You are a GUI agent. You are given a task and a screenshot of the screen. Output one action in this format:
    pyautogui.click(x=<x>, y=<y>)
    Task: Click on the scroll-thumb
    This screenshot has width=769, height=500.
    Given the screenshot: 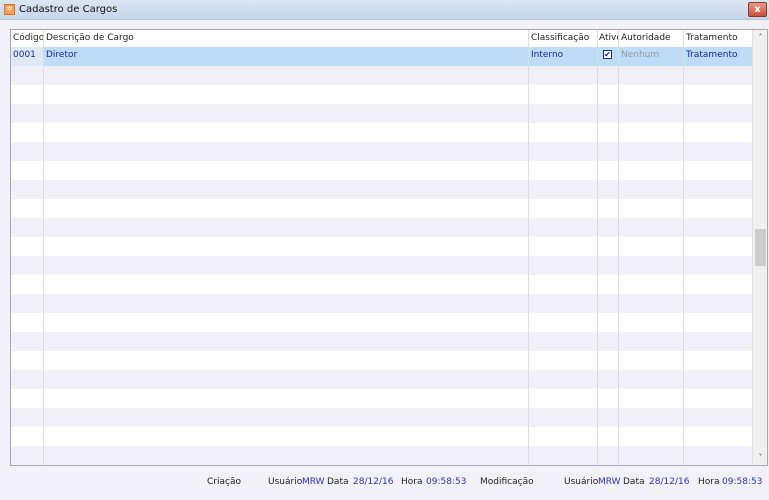 What is the action you would take?
    pyautogui.click(x=760, y=247)
    